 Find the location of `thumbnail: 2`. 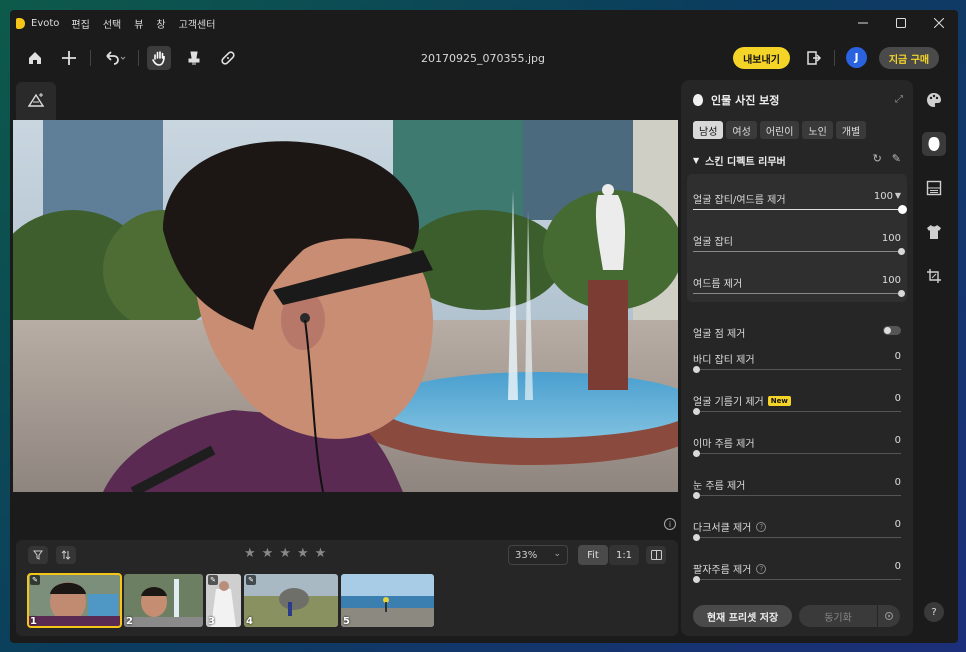

thumbnail: 2 is located at coordinates (163, 600).